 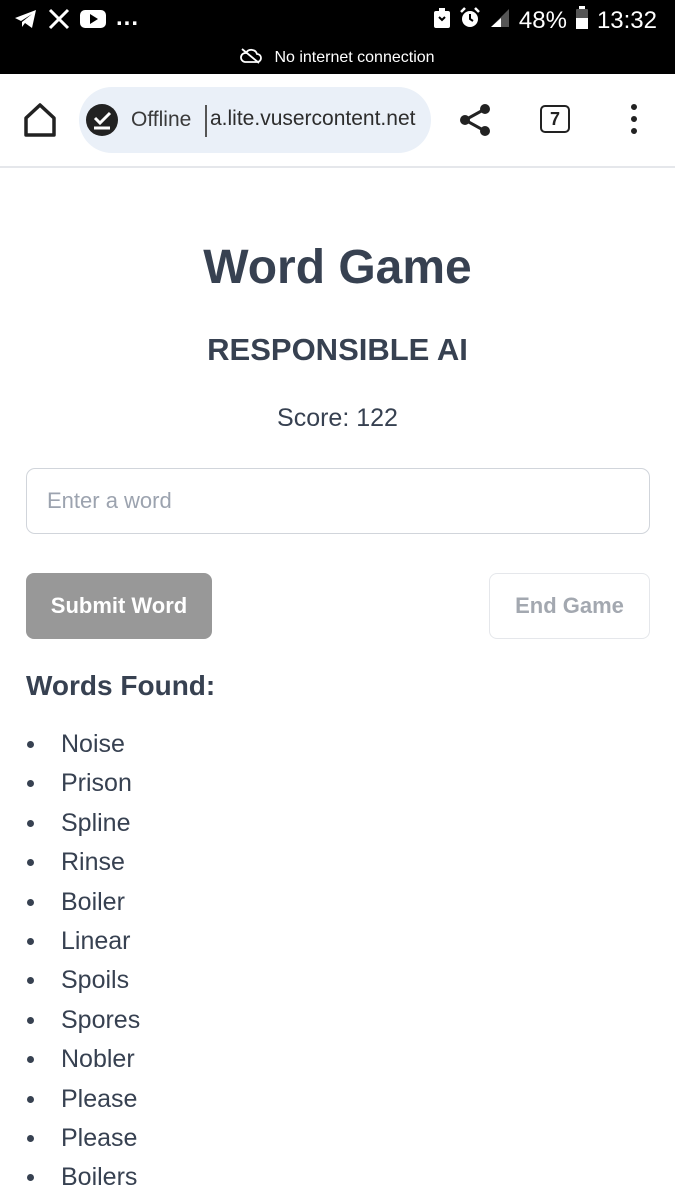 I want to click on submit-word-button: Submit Word, so click(x=119, y=606).